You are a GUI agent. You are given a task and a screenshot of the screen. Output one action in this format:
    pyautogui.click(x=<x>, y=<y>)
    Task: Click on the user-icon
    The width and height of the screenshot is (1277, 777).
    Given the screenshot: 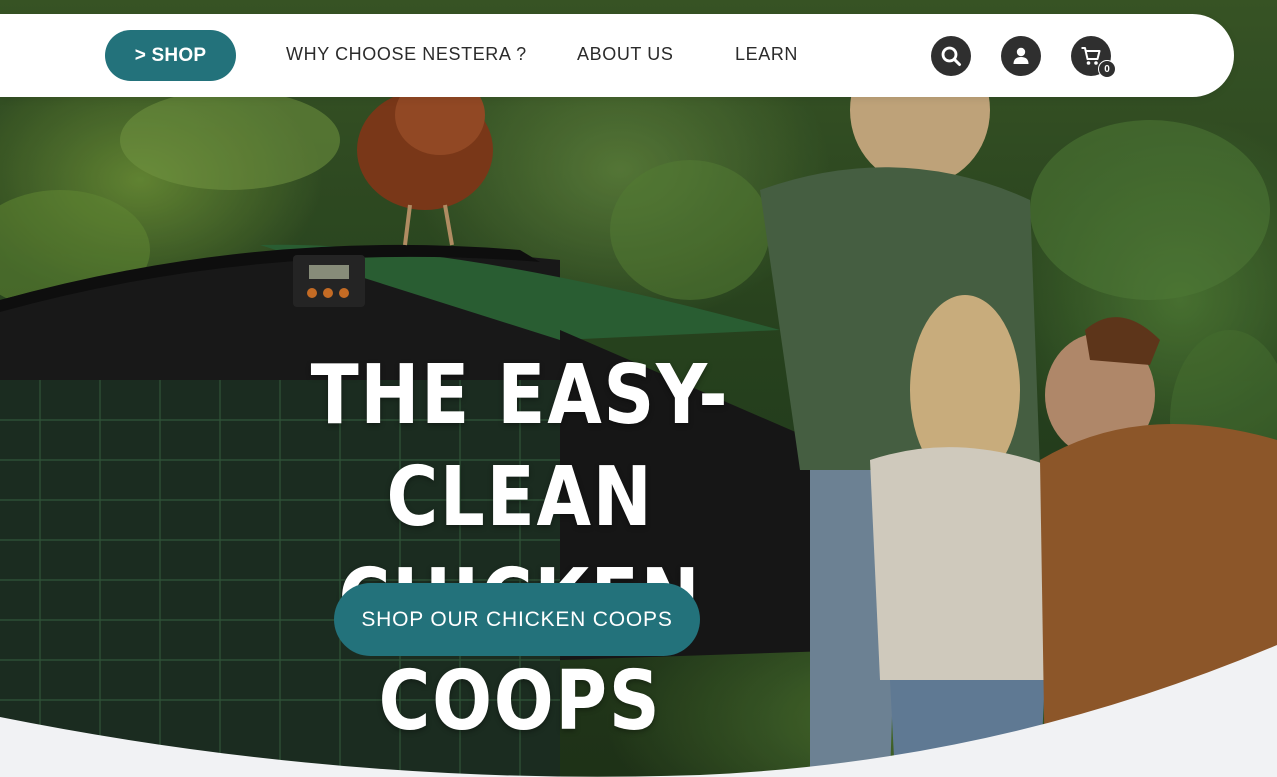 What is the action you would take?
    pyautogui.click(x=1021, y=55)
    